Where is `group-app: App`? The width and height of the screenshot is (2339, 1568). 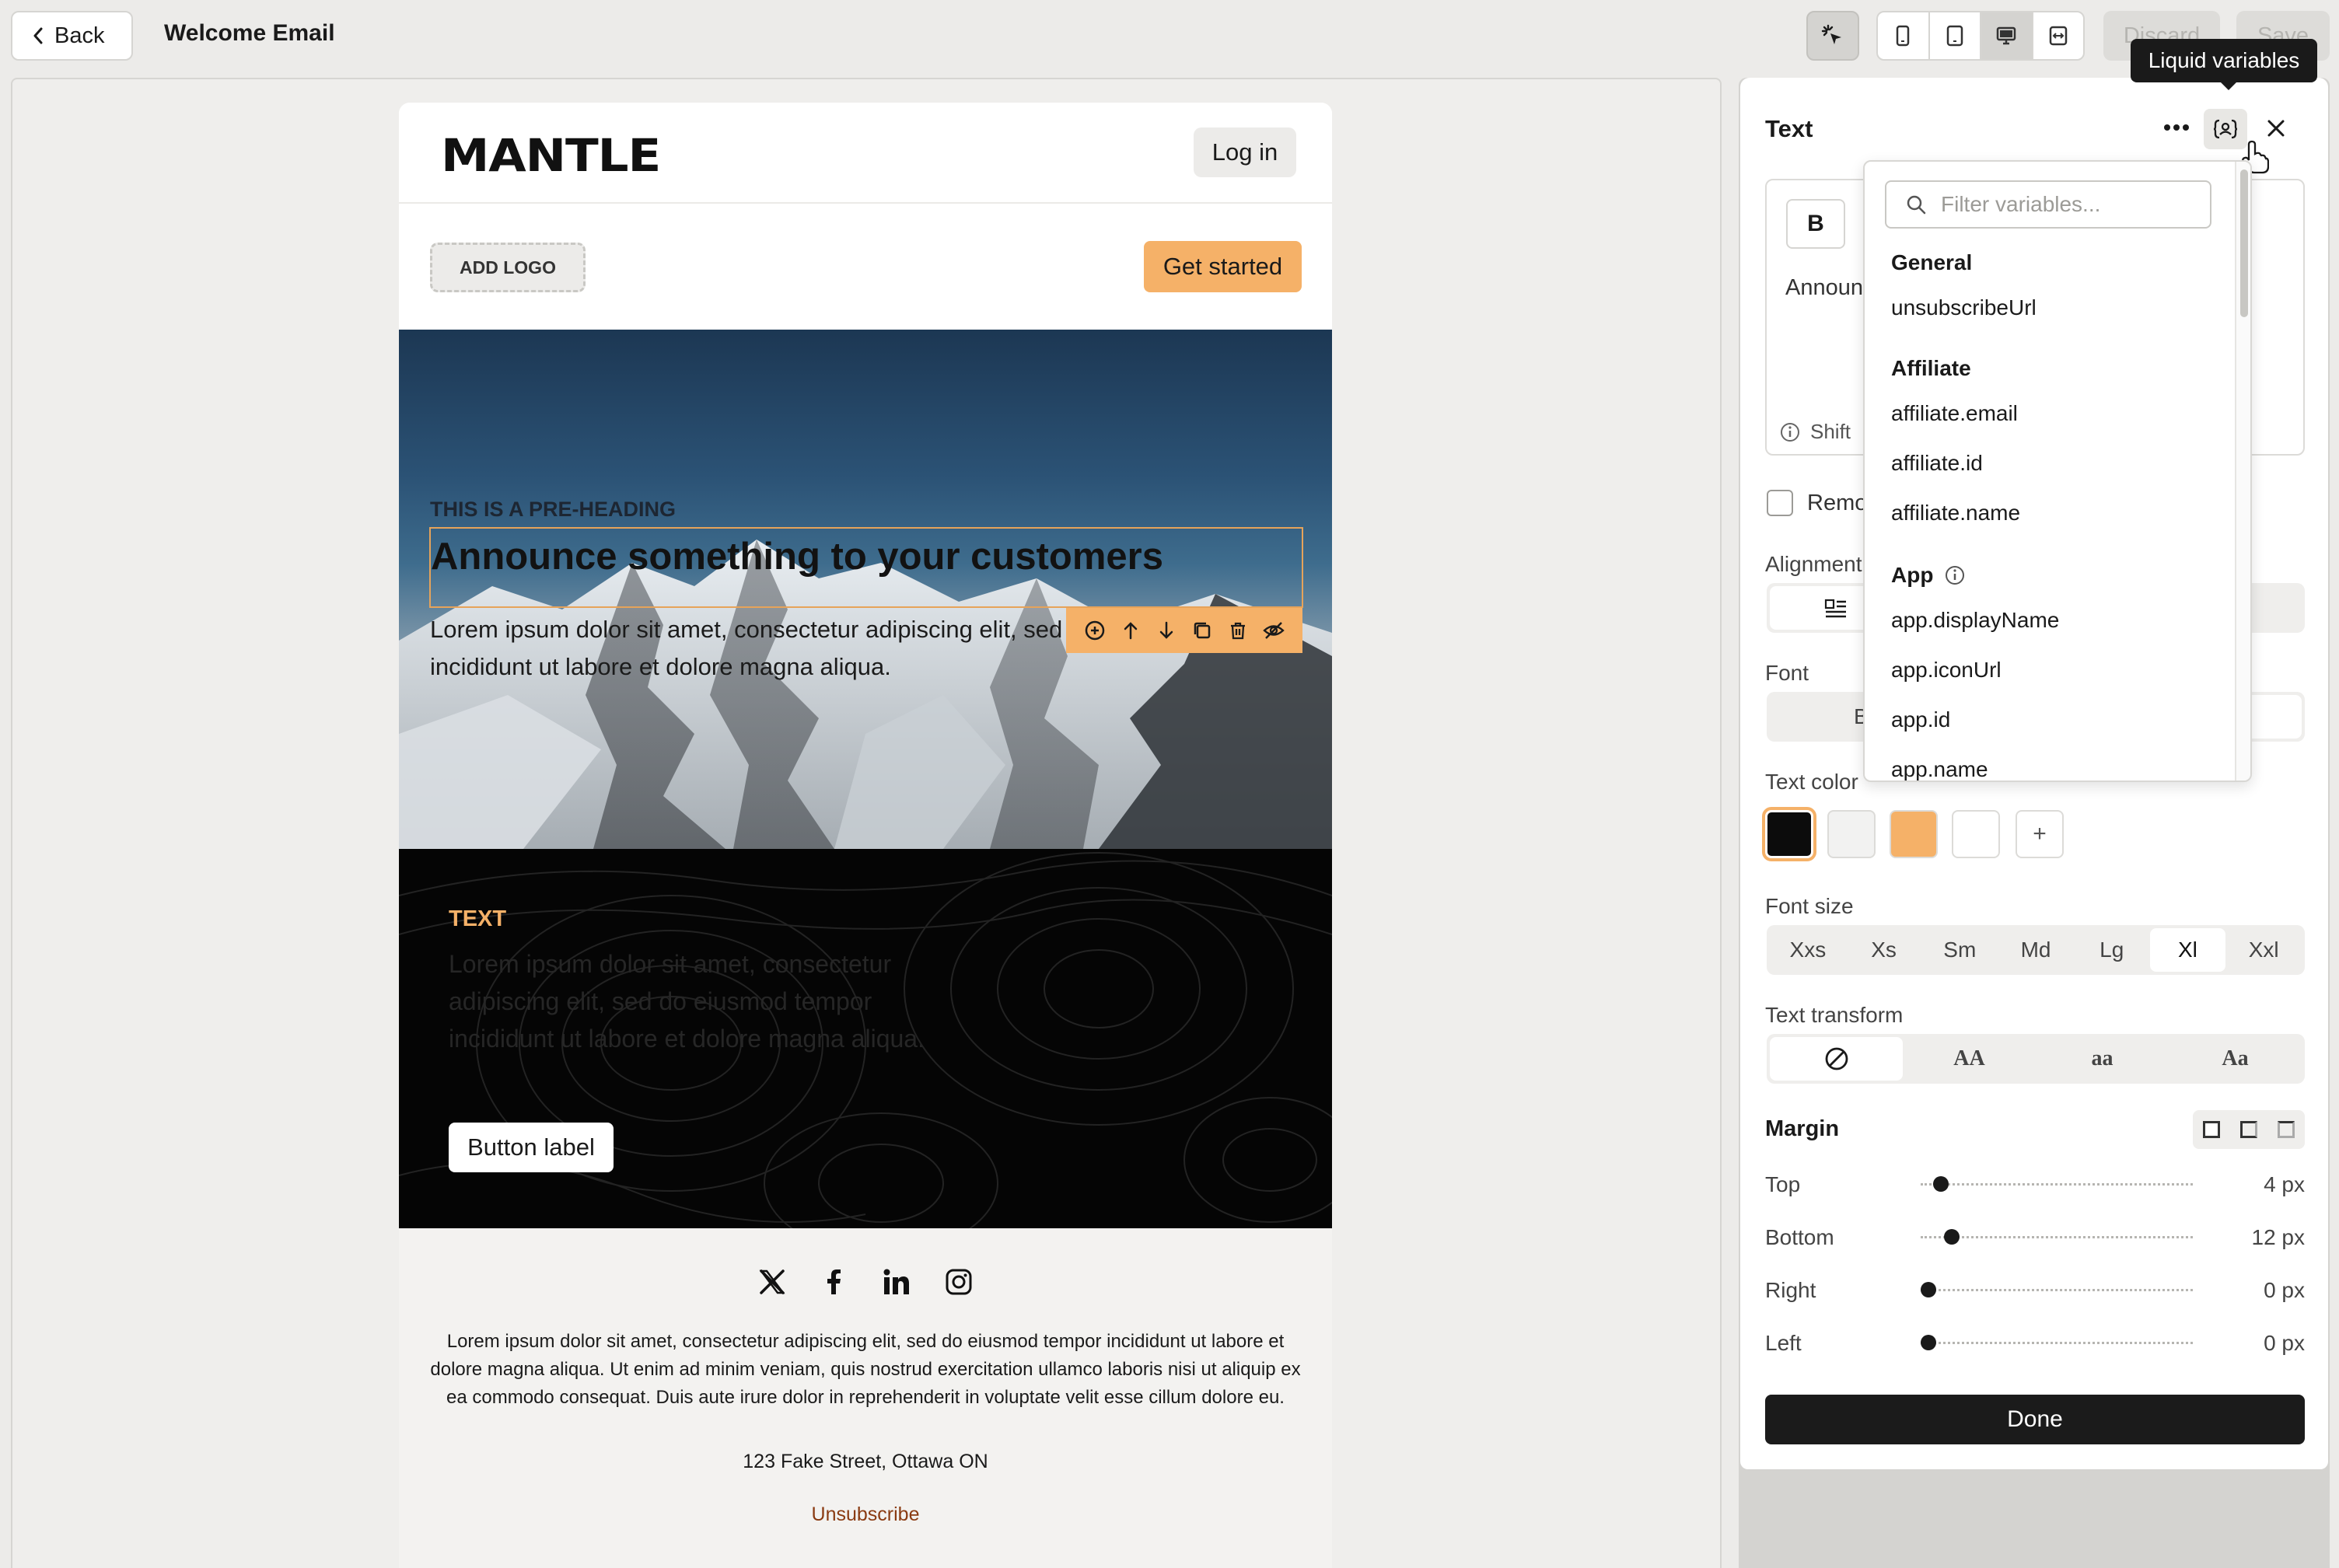
group-app: App is located at coordinates (1928, 575).